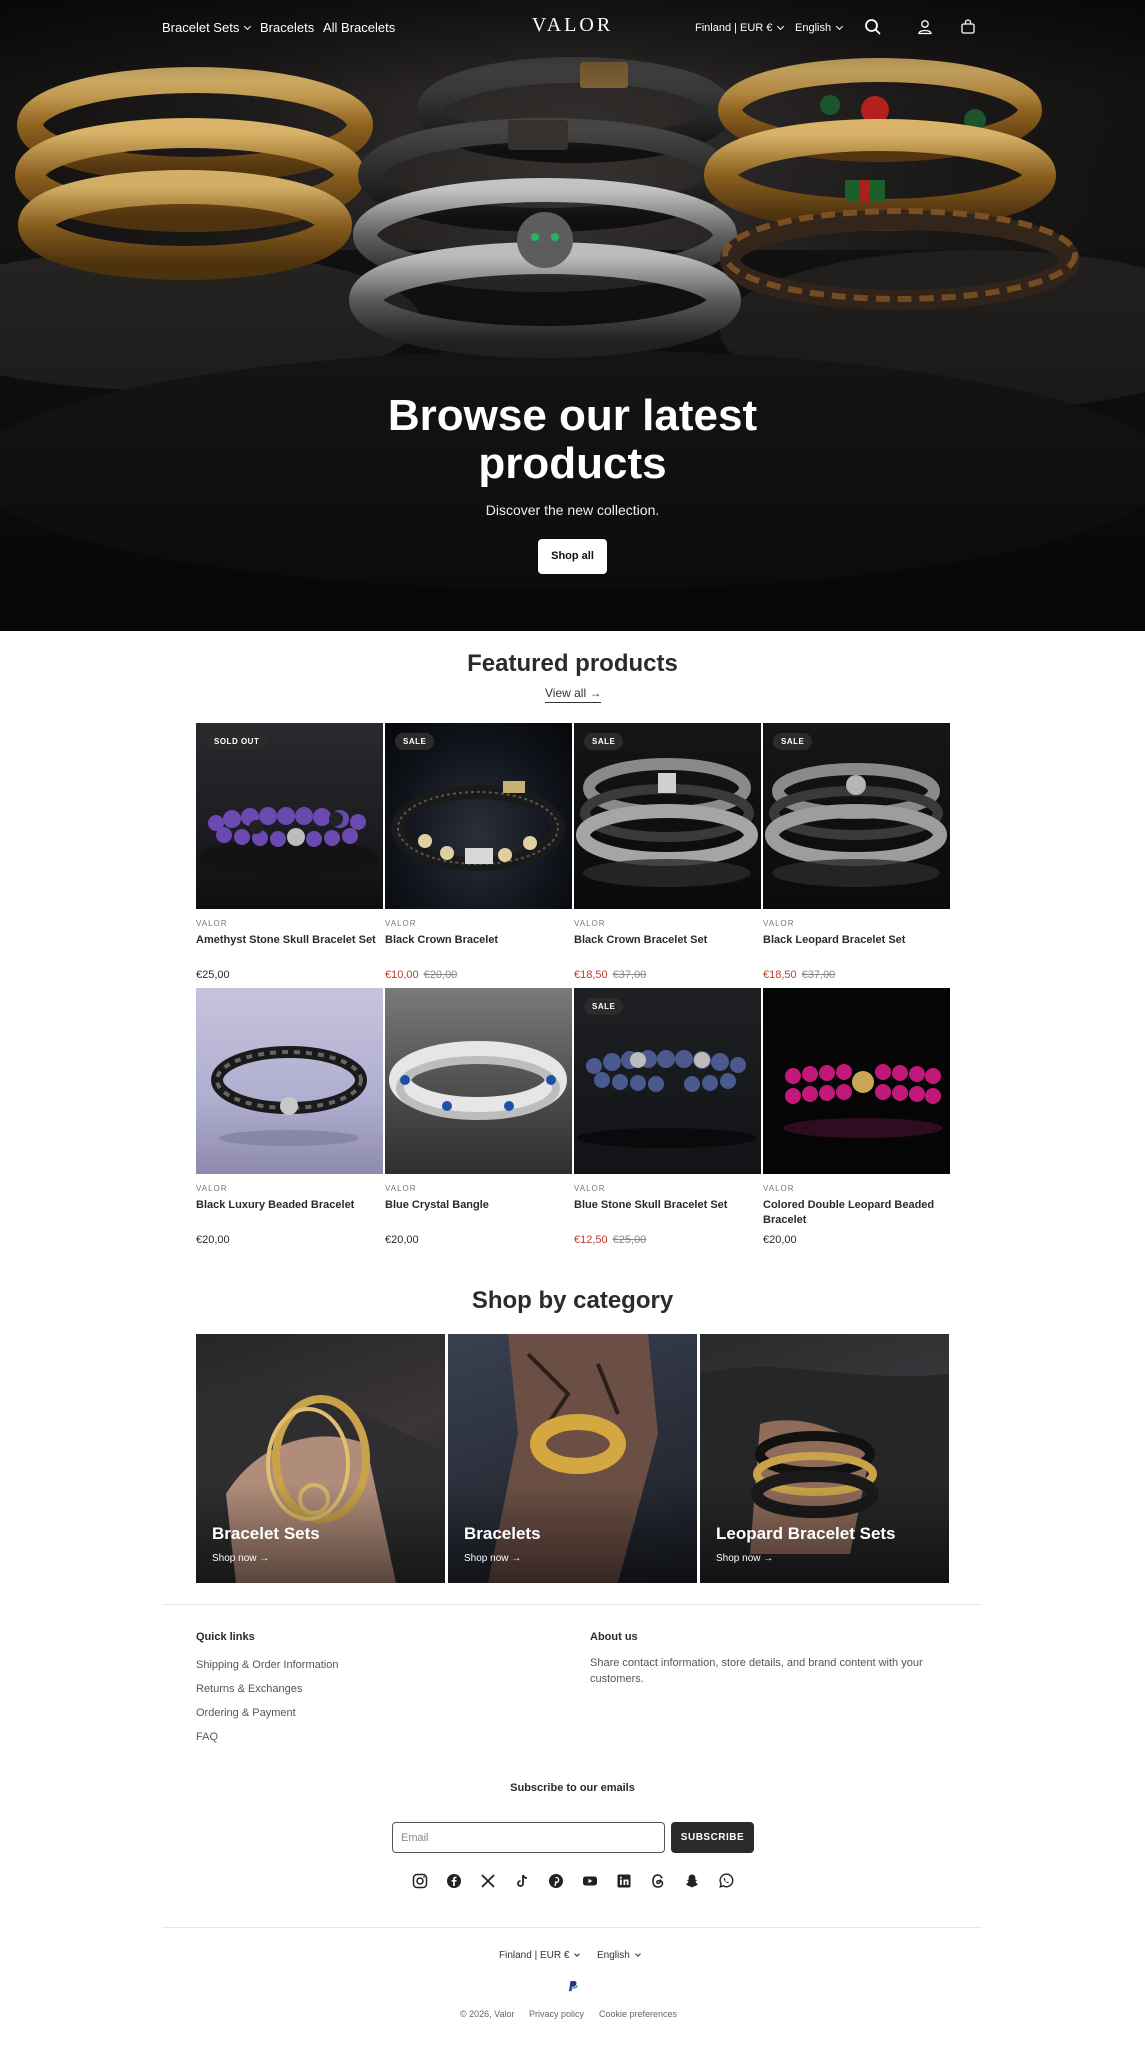 The image size is (1145, 2048). I want to click on account-icon, so click(925, 27).